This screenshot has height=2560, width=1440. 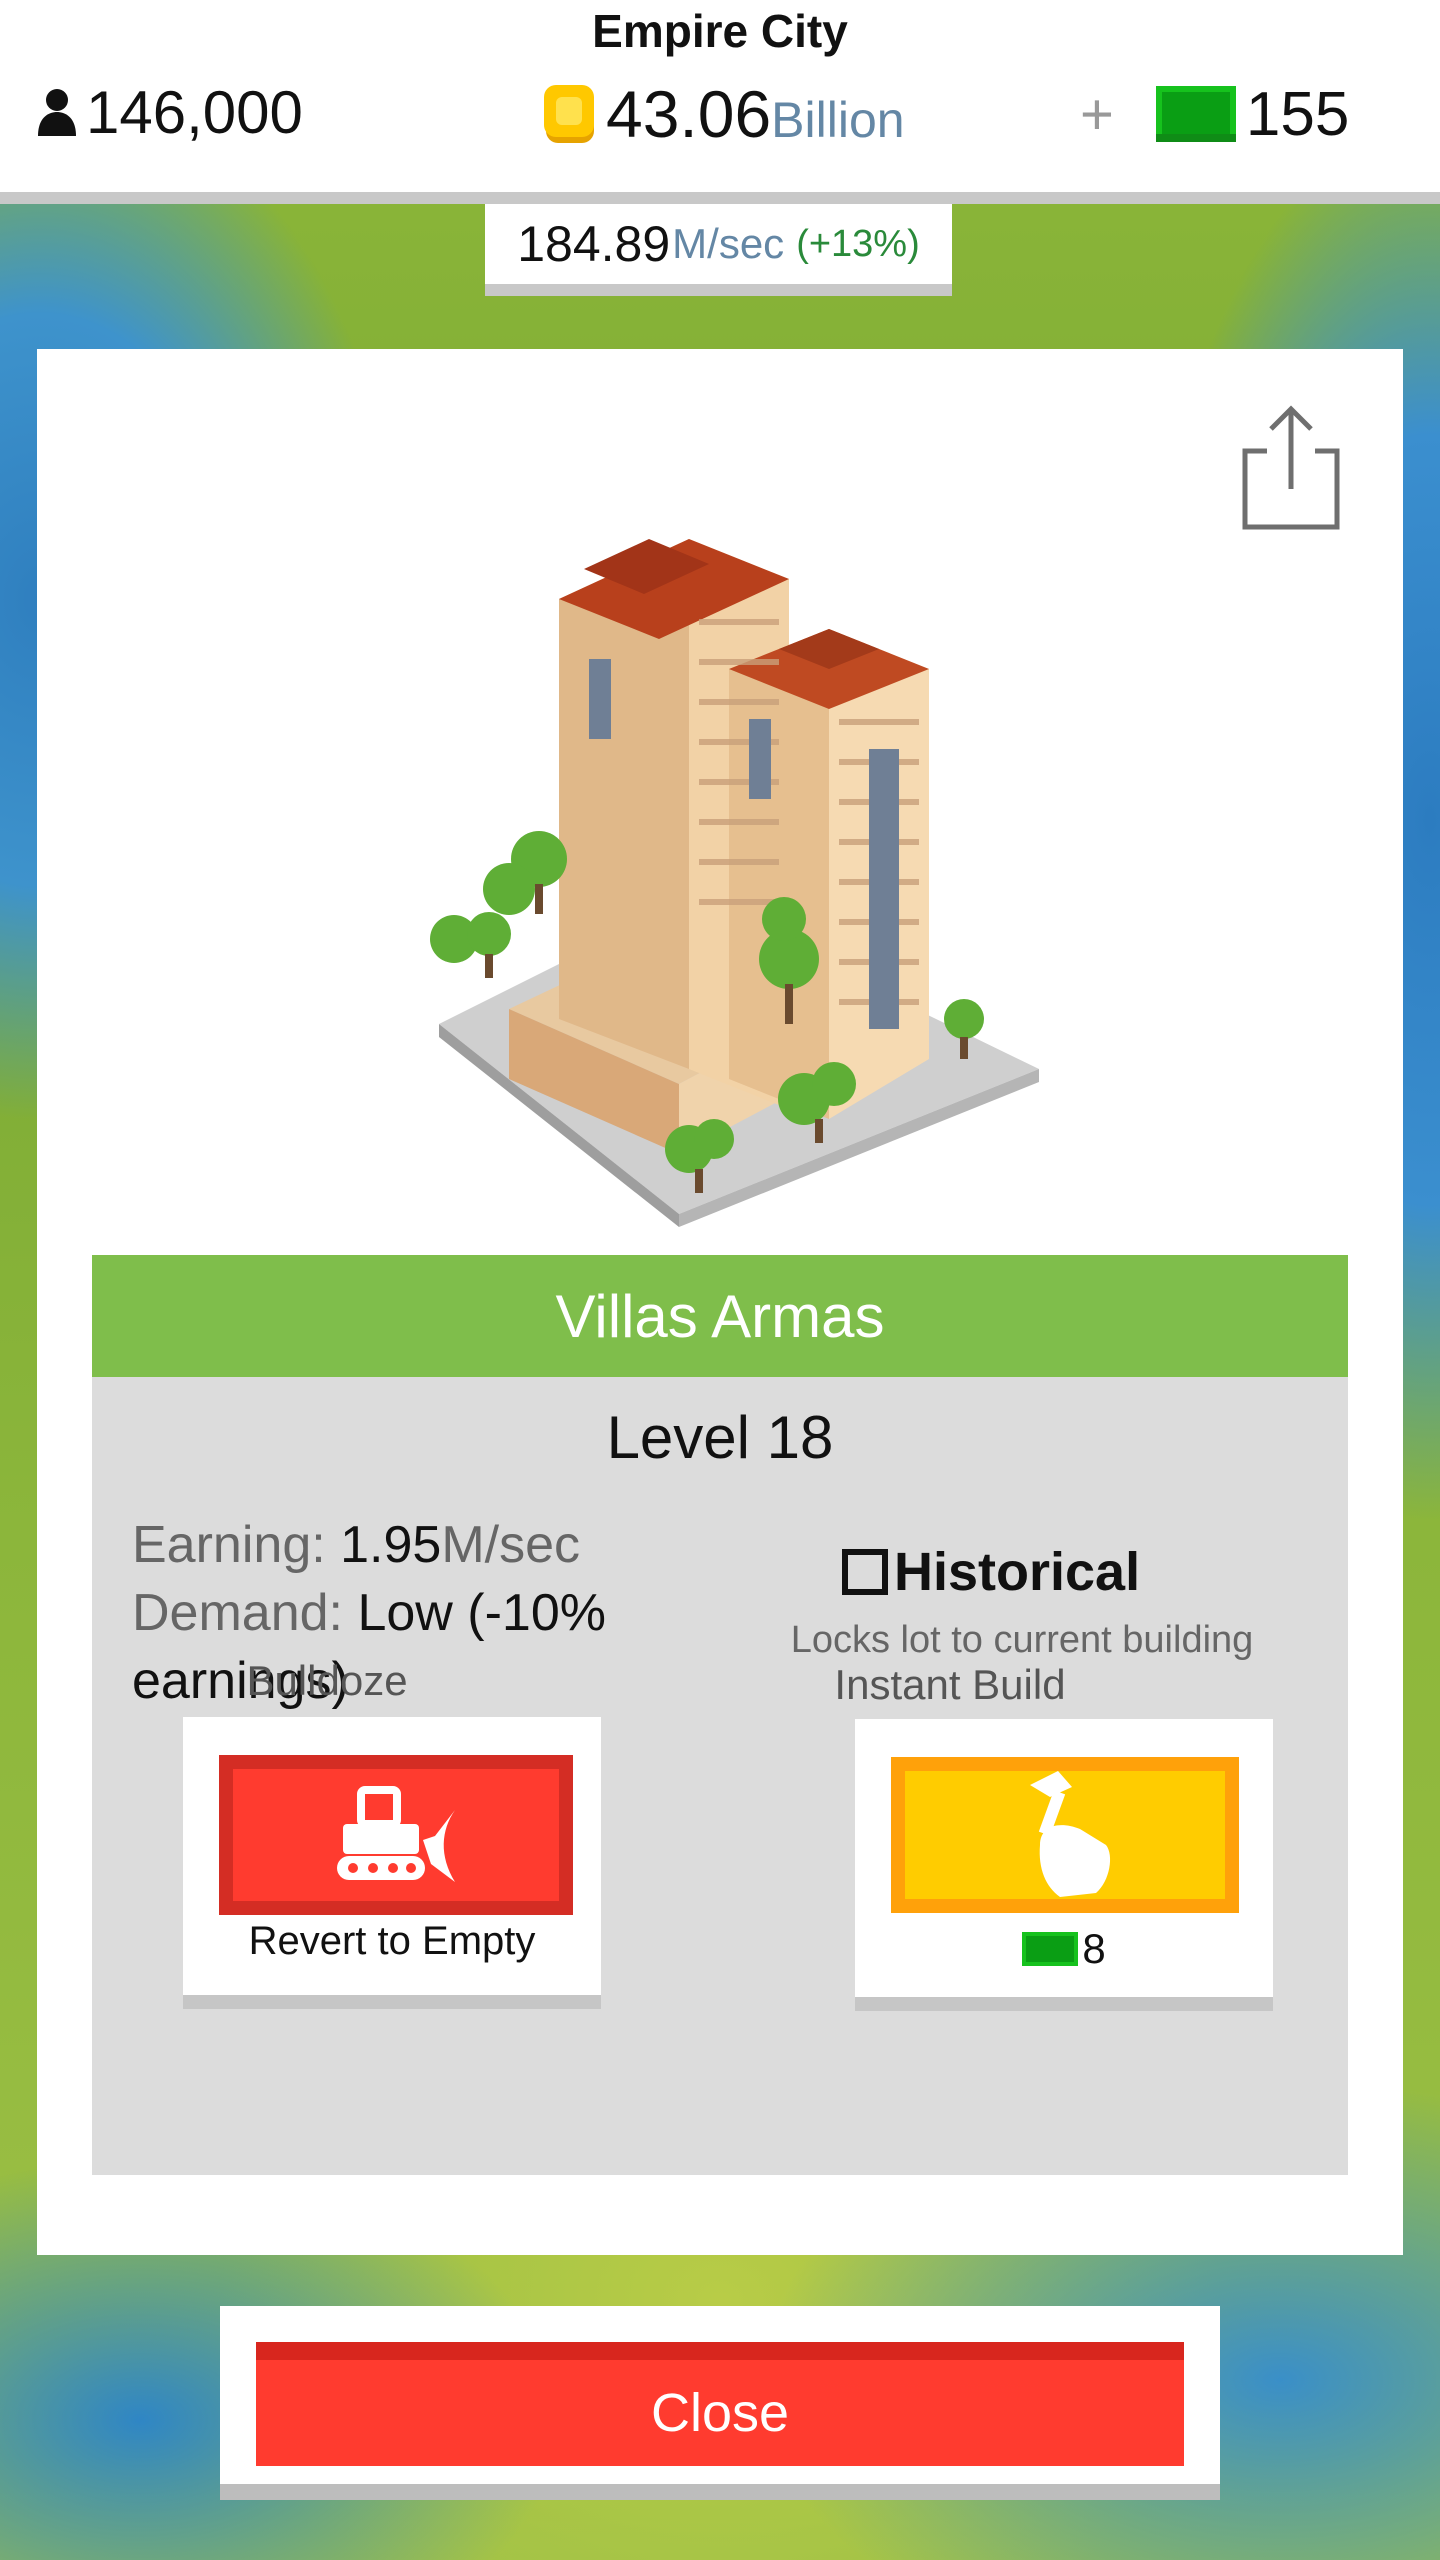 I want to click on income-rate-value: 184.89, so click(x=594, y=244).